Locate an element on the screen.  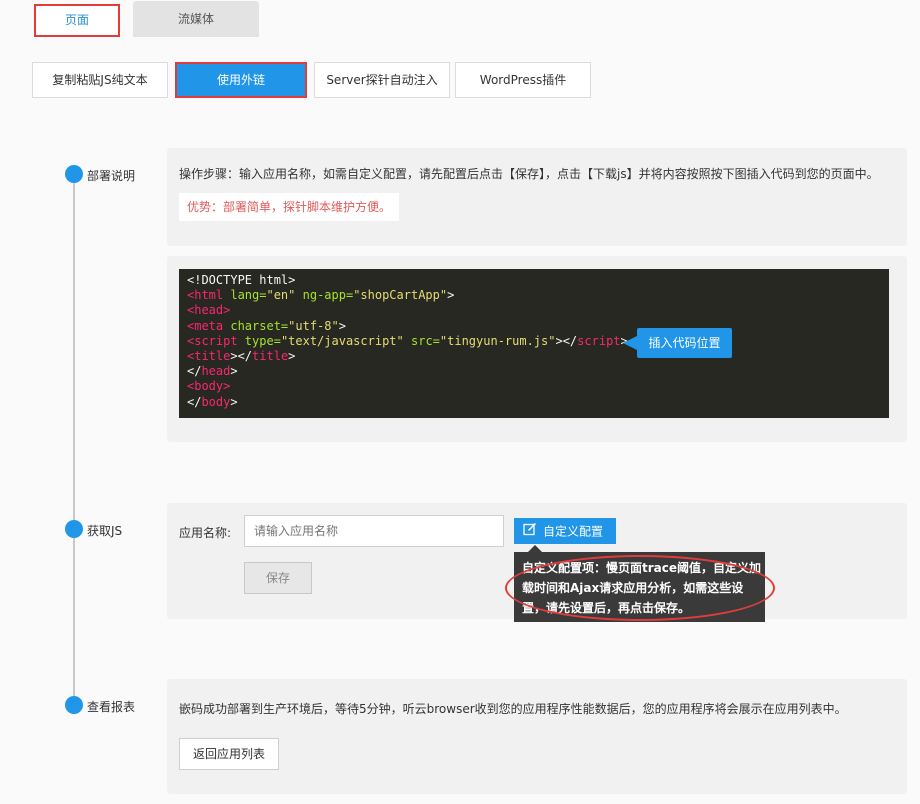
step-title-view-report: 查看报表 is located at coordinates (111, 707).